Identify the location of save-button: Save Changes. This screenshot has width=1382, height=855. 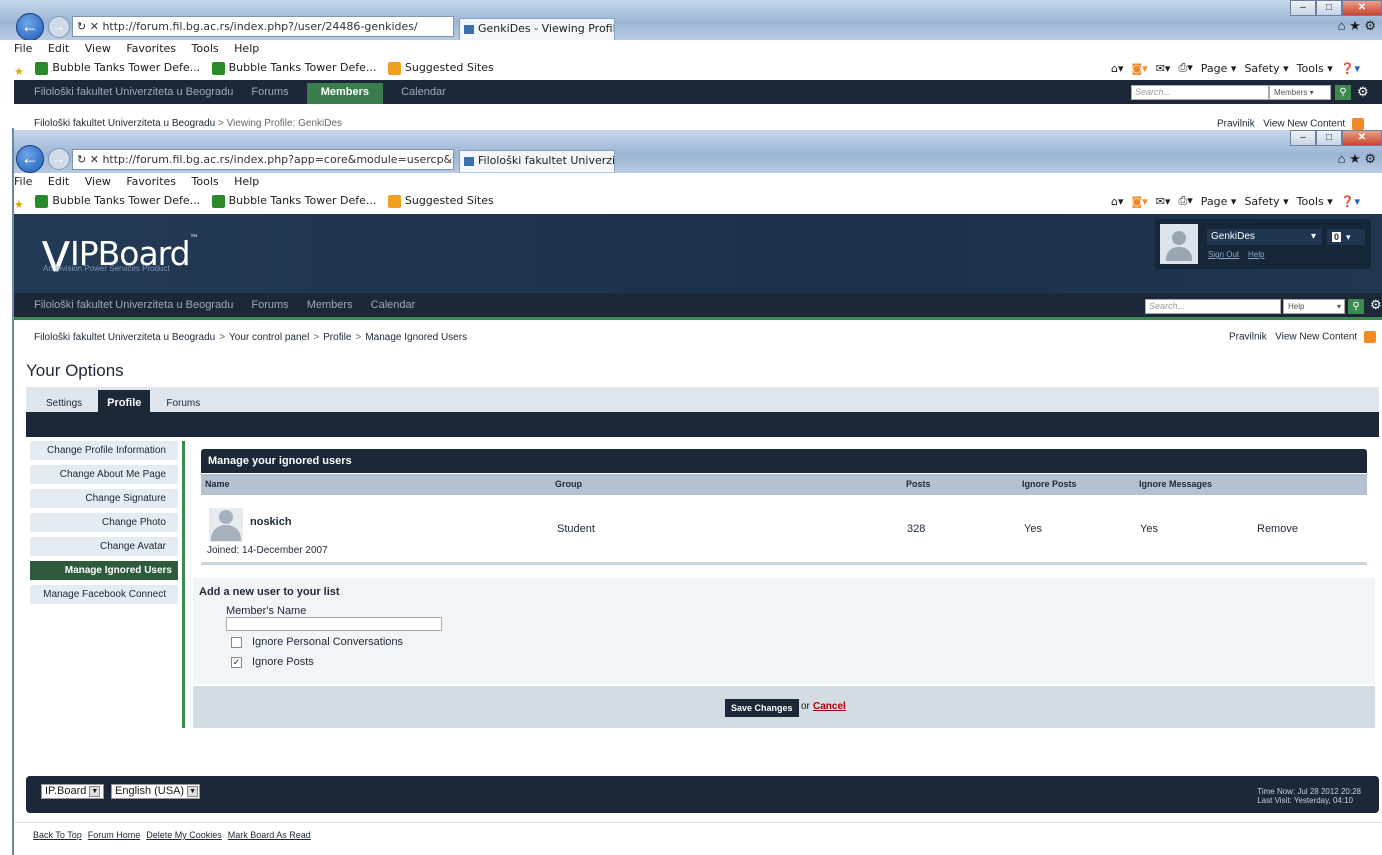
(762, 708).